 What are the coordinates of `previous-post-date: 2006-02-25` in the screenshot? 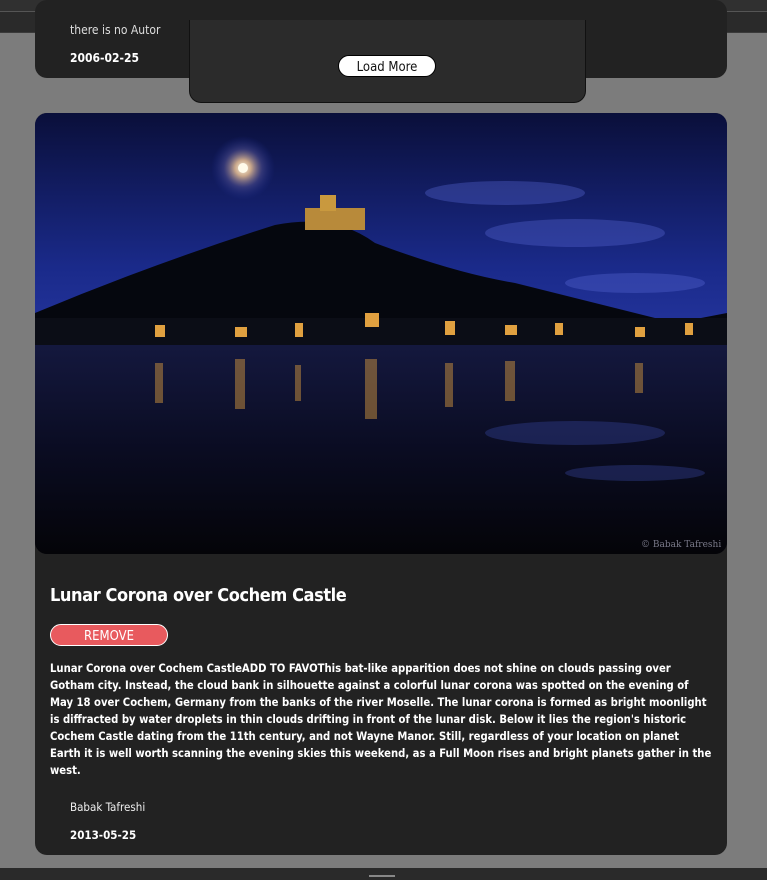 It's located at (105, 58).